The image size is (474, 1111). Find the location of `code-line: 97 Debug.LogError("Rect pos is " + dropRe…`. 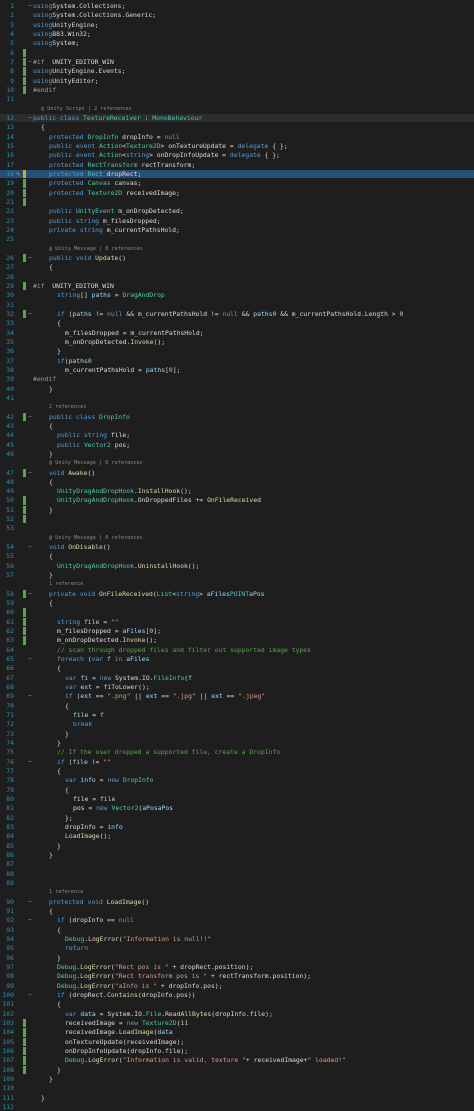

code-line: 97 Debug.LogError("Rect pos is " + dropRe… is located at coordinates (237, 967).